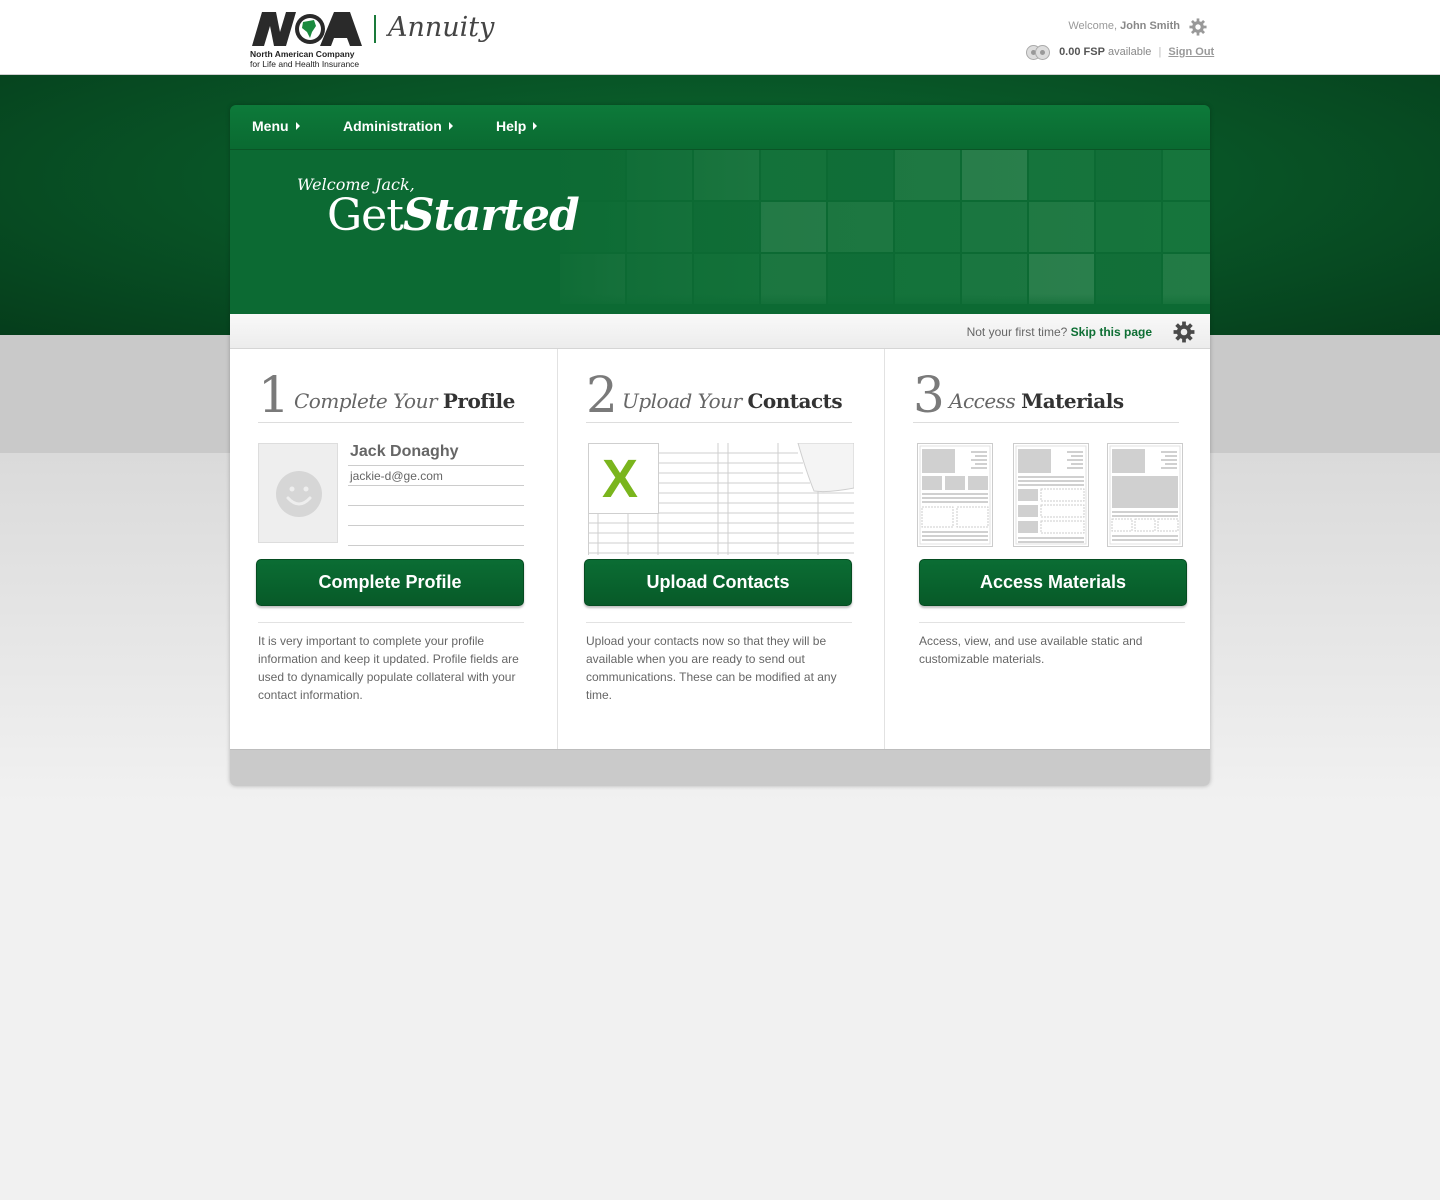 The image size is (1440, 1200). I want to click on logo-company-name: North American Company, so click(302, 54).